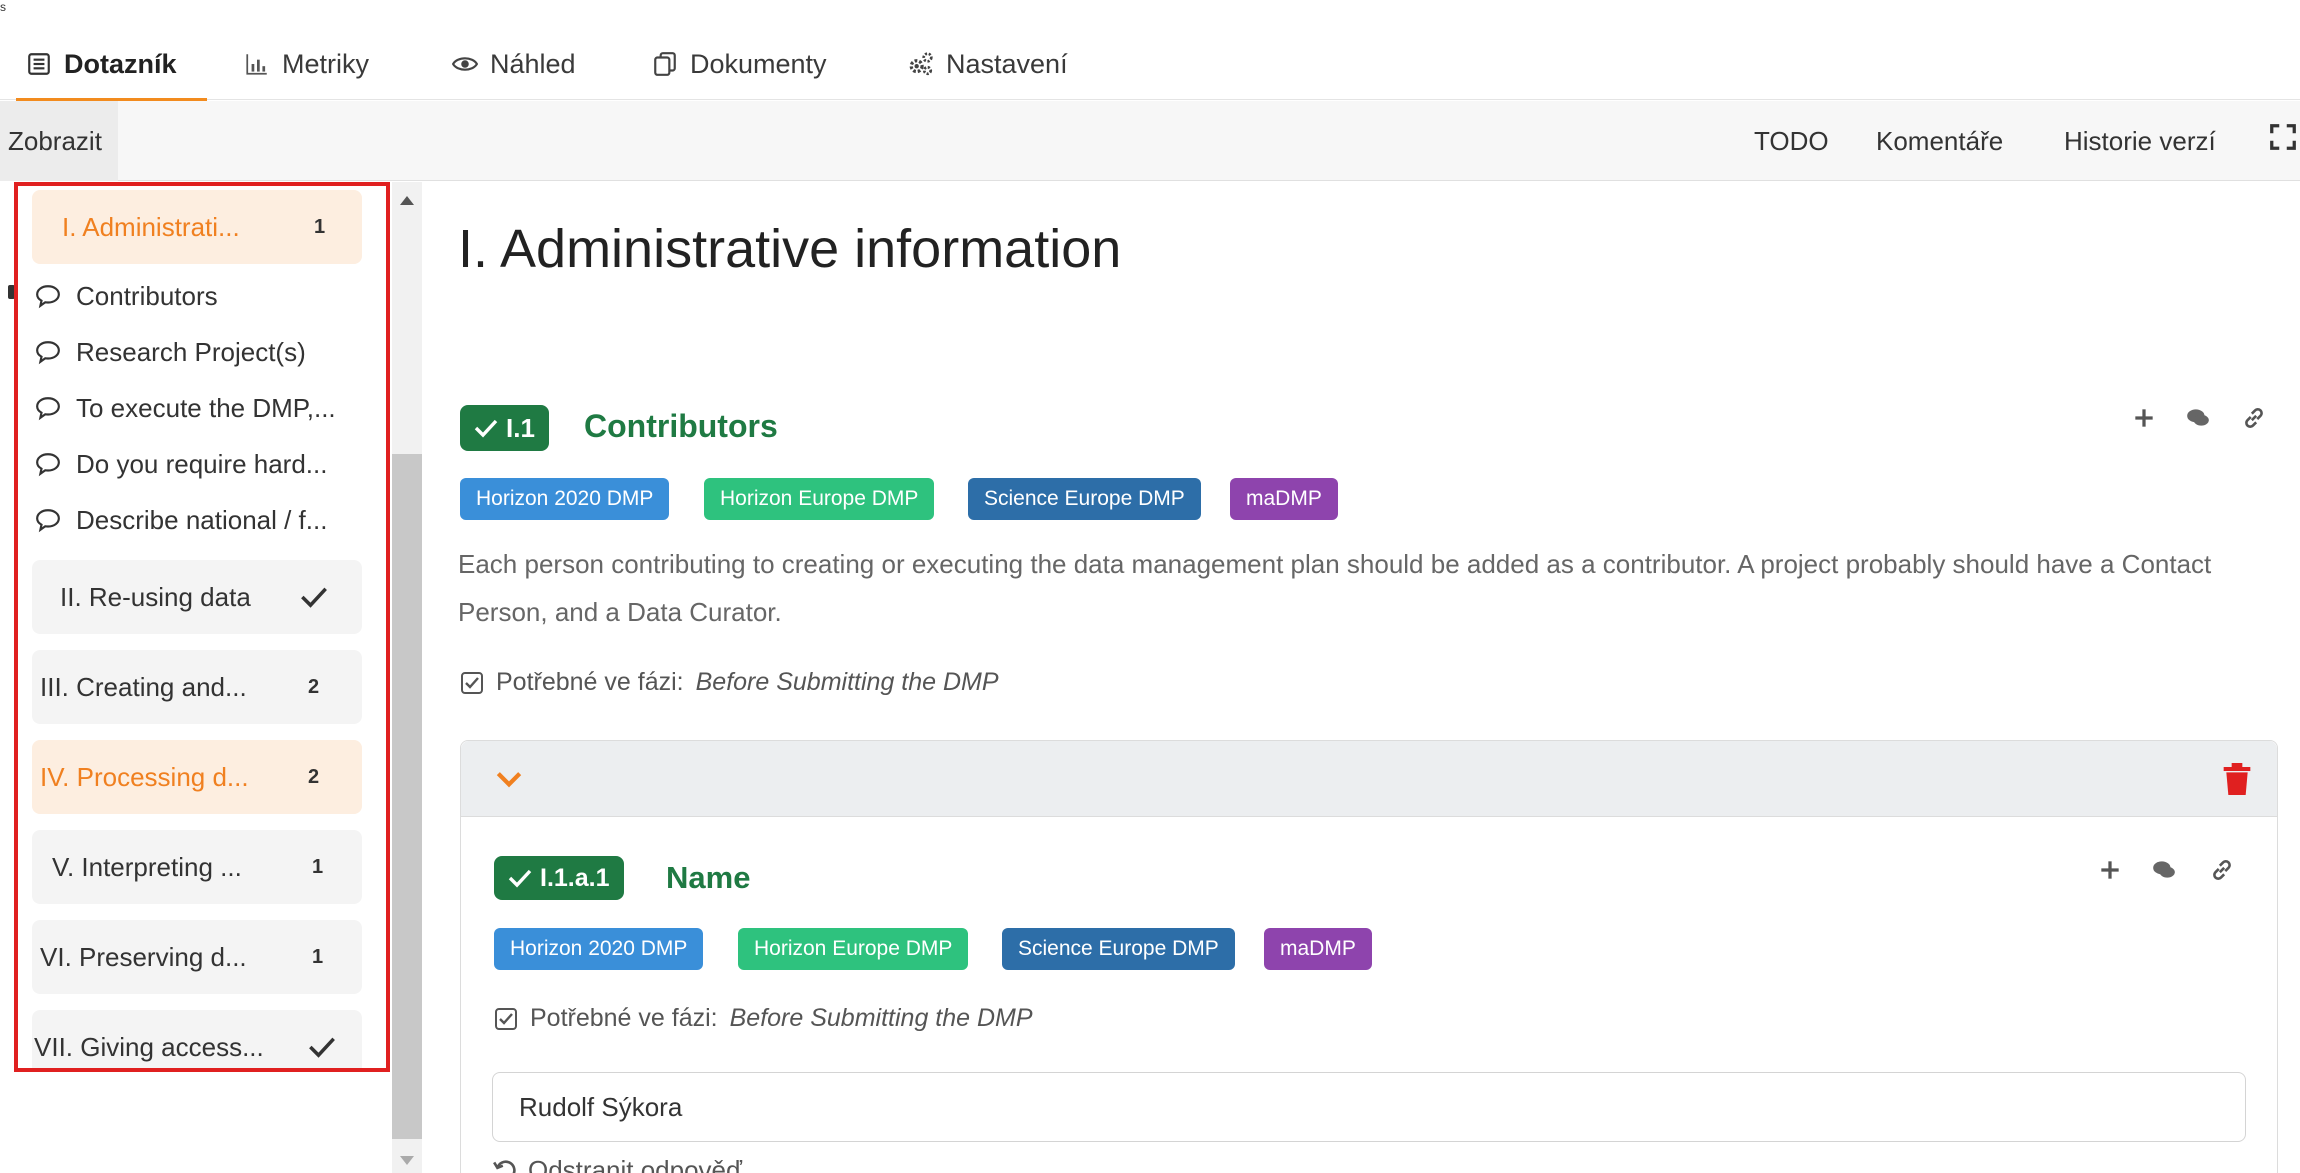 The image size is (2300, 1173). I want to click on sidebar-chapter-1: I. Administrati... 1, so click(197, 227).